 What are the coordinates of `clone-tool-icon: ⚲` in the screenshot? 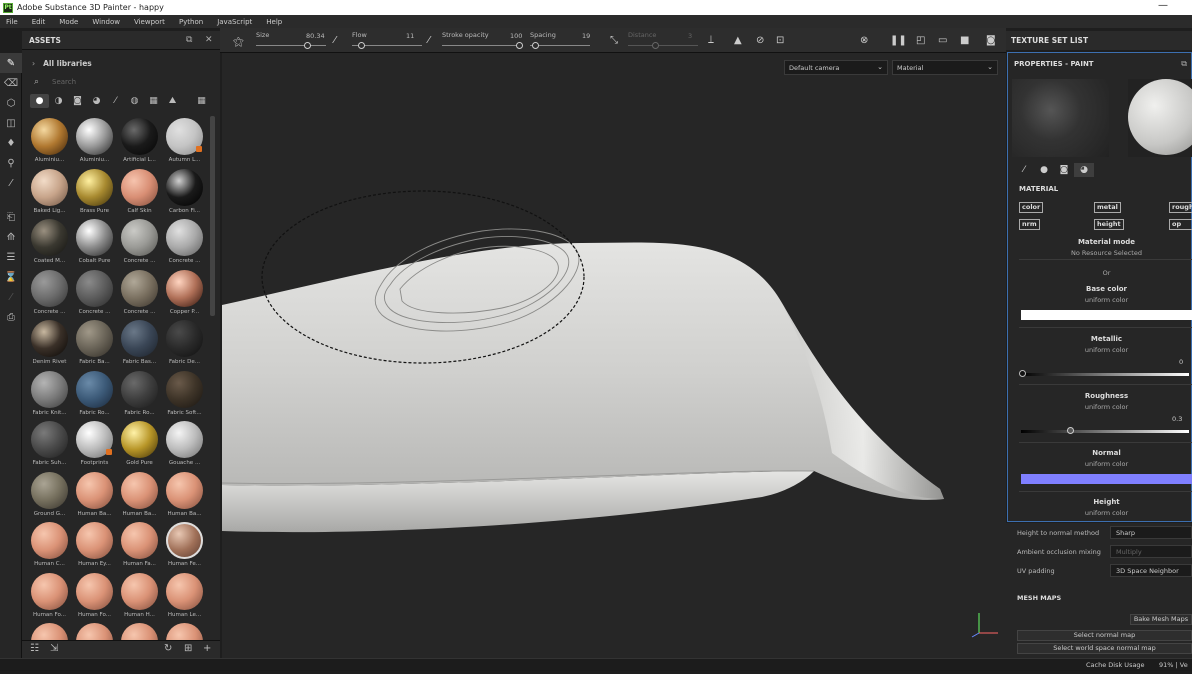 It's located at (11, 163).